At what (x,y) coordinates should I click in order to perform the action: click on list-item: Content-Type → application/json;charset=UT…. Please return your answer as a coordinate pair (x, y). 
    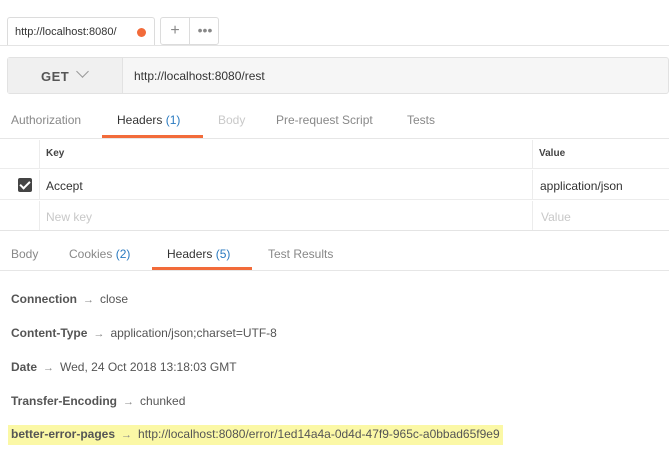
    Looking at the image, I should click on (144, 336).